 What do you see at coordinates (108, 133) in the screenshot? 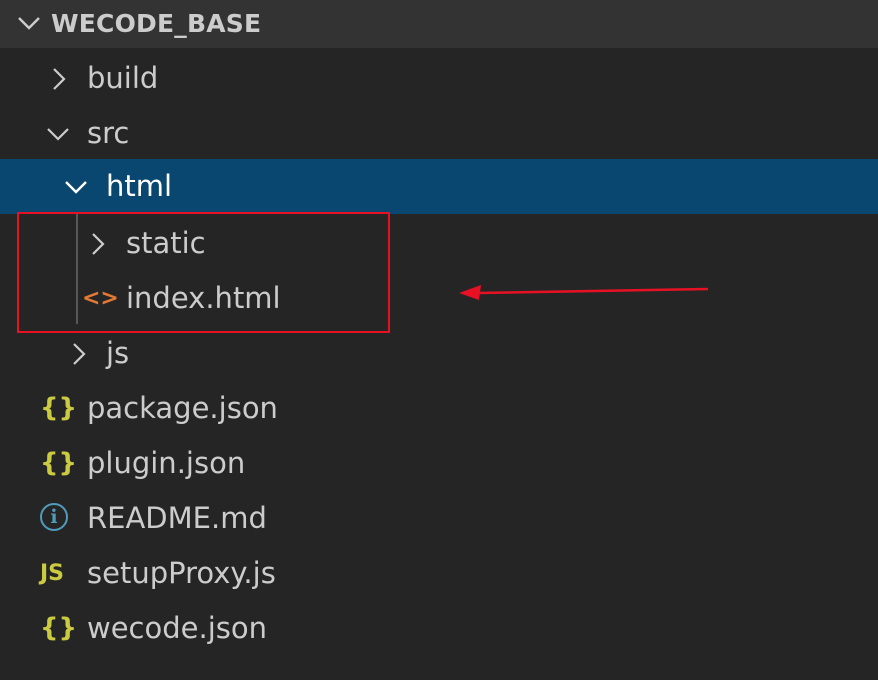
I see `tree-item-label: src` at bounding box center [108, 133].